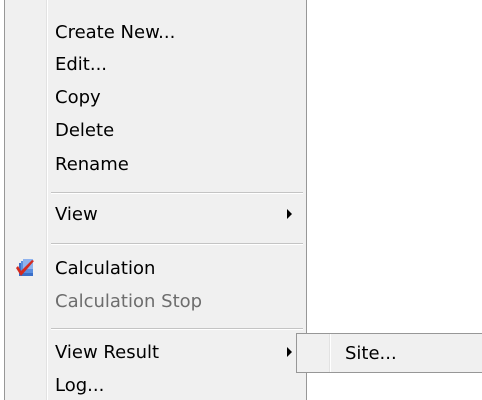 Image resolution: width=482 pixels, height=400 pixels. I want to click on menu-item-view-result: View Result, so click(155, 352).